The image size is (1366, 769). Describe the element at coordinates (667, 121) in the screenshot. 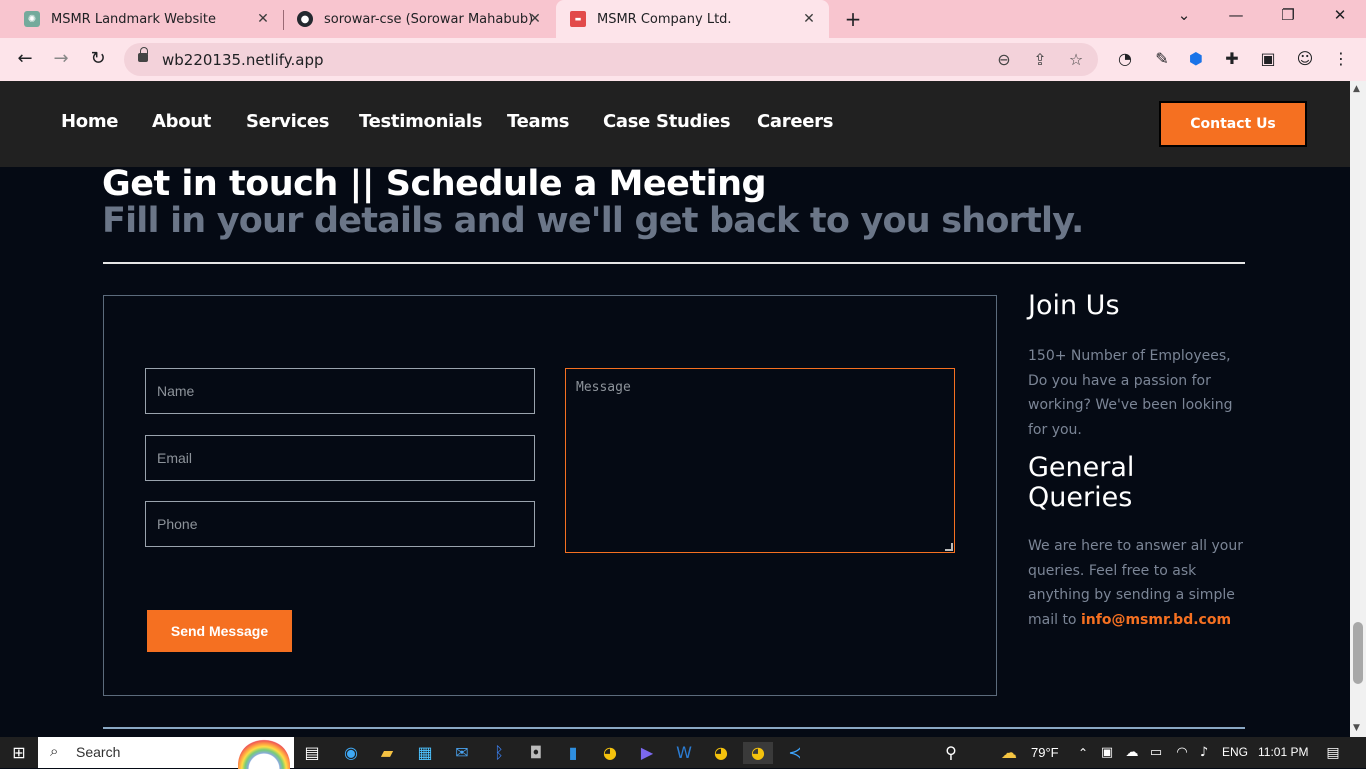

I see `nav-case-studies: Case Studies` at that location.